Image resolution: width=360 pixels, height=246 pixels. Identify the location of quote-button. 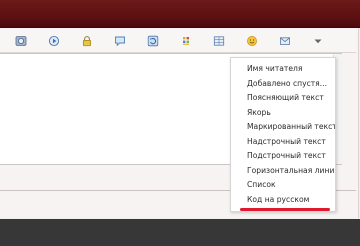
(120, 41).